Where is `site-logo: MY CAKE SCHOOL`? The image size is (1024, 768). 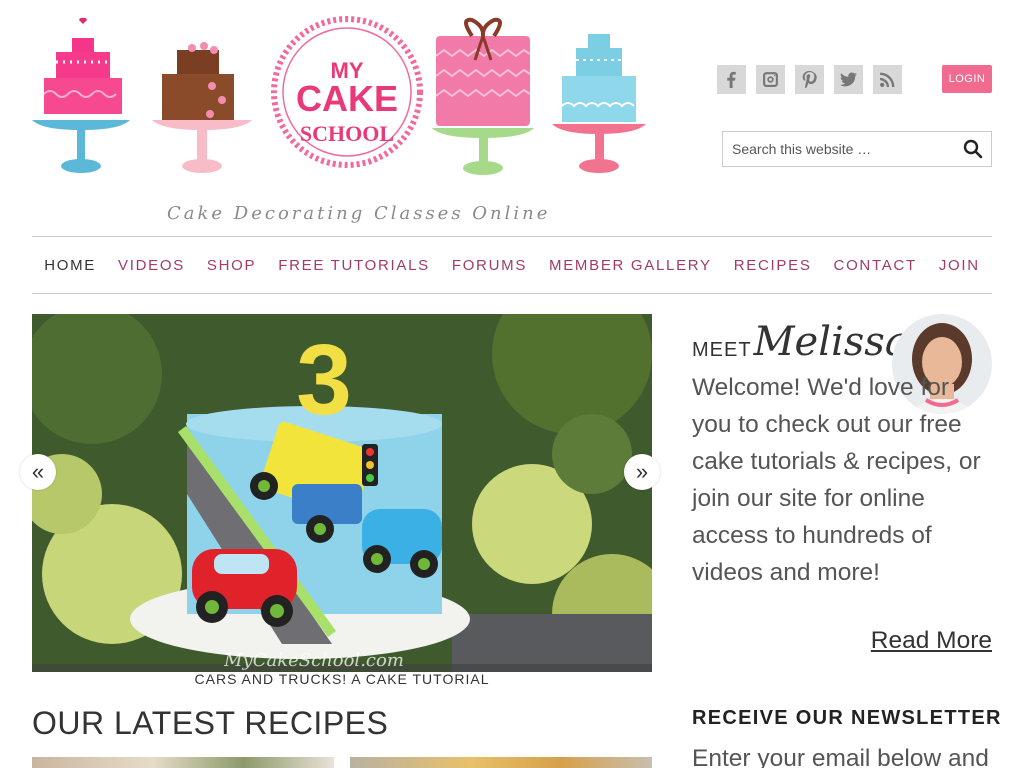
site-logo: MY CAKE SCHOOL is located at coordinates (340, 99).